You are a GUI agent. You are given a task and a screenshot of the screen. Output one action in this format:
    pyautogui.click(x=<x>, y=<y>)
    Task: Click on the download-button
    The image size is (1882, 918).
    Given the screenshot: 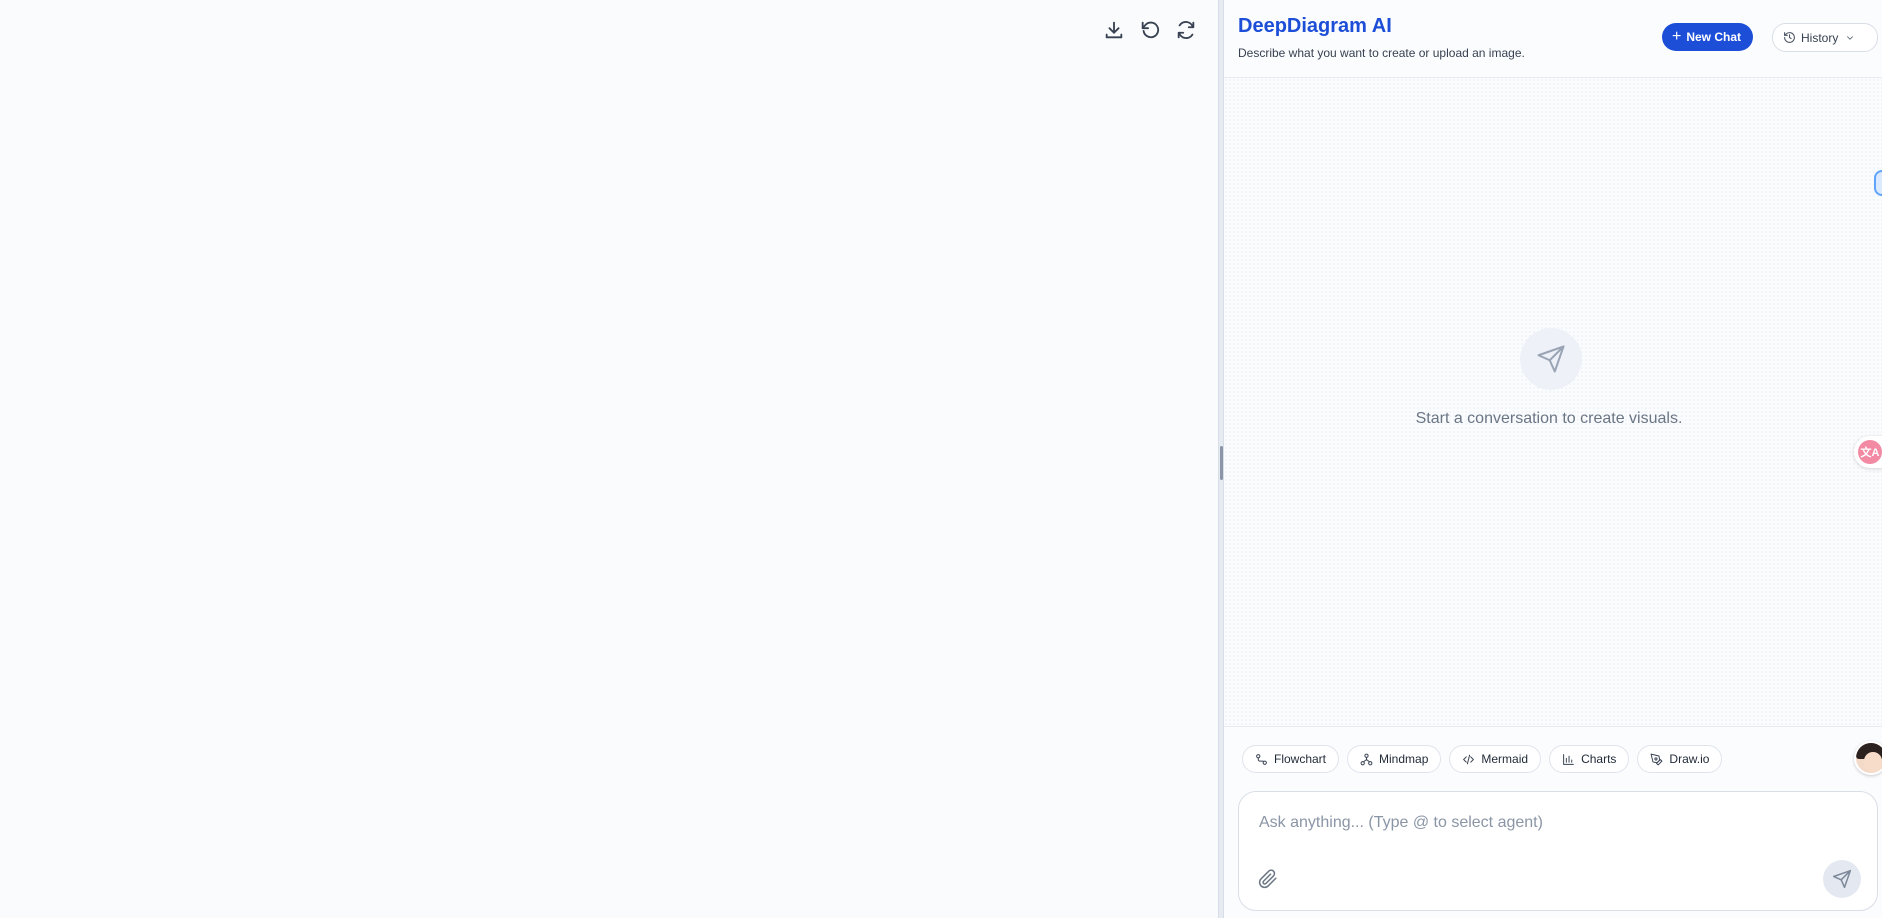 What is the action you would take?
    pyautogui.click(x=1114, y=30)
    